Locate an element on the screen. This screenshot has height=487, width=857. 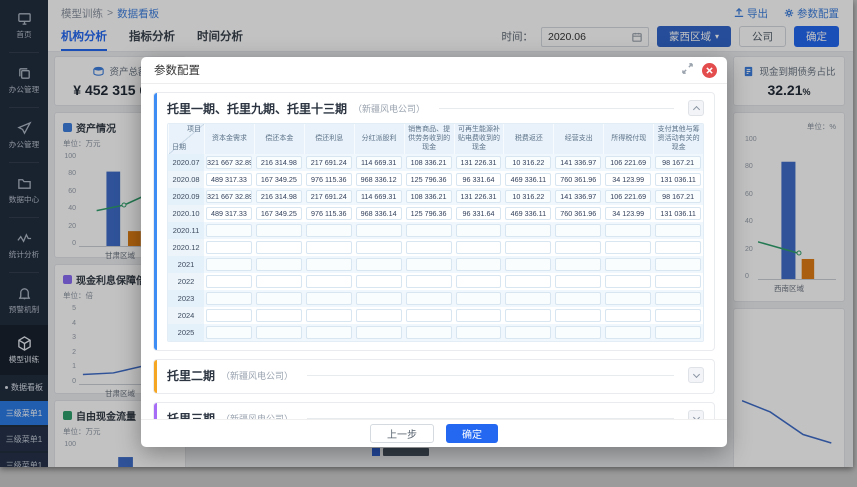
previous-step-button: 上一步 is located at coordinates (402, 433).